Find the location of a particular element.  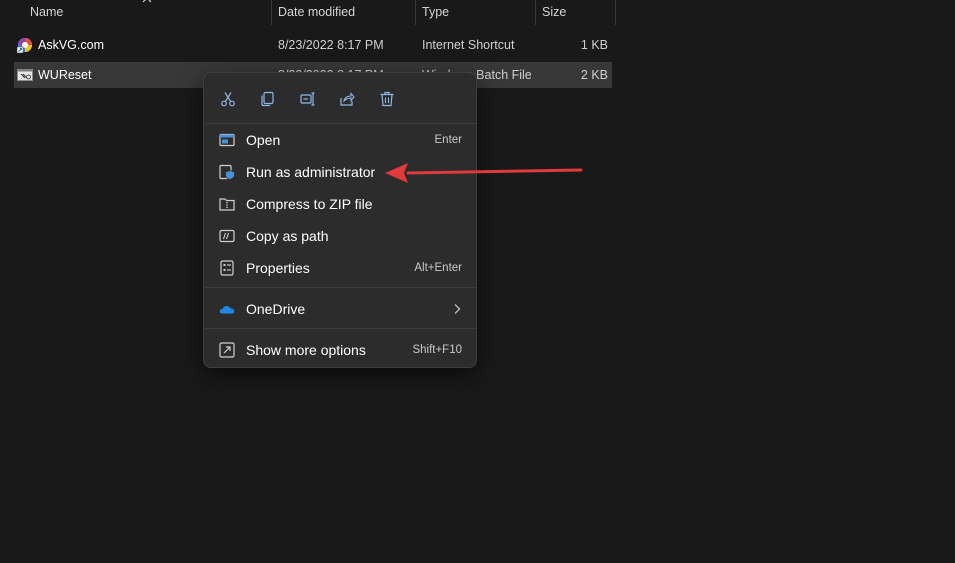

menu-item-compress-zip: Compress to ZIP file is located at coordinates (340, 204).